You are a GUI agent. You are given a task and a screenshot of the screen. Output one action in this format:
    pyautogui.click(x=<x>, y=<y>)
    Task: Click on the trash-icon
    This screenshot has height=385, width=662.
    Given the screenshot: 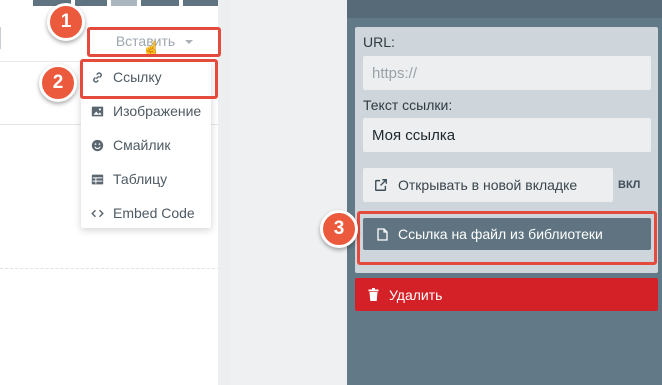 What is the action you would take?
    pyautogui.click(x=373, y=294)
    